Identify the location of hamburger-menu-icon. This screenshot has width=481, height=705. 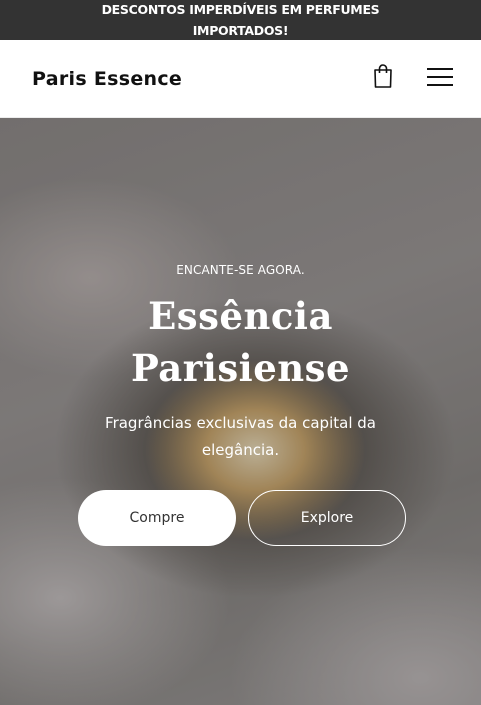
(440, 79).